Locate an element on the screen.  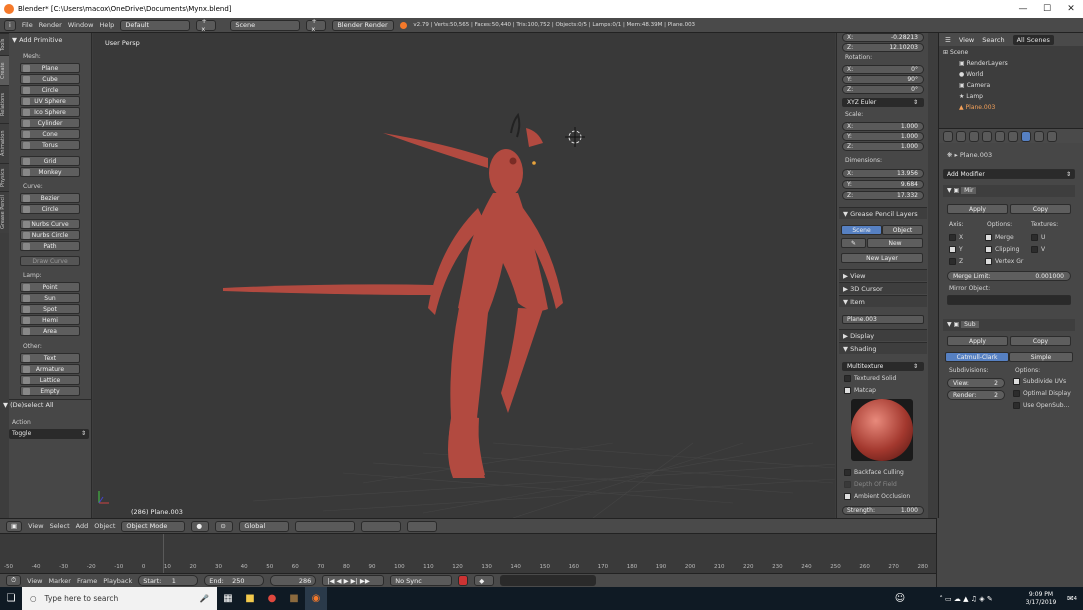
scene-select: Scene is located at coordinates (265, 25).